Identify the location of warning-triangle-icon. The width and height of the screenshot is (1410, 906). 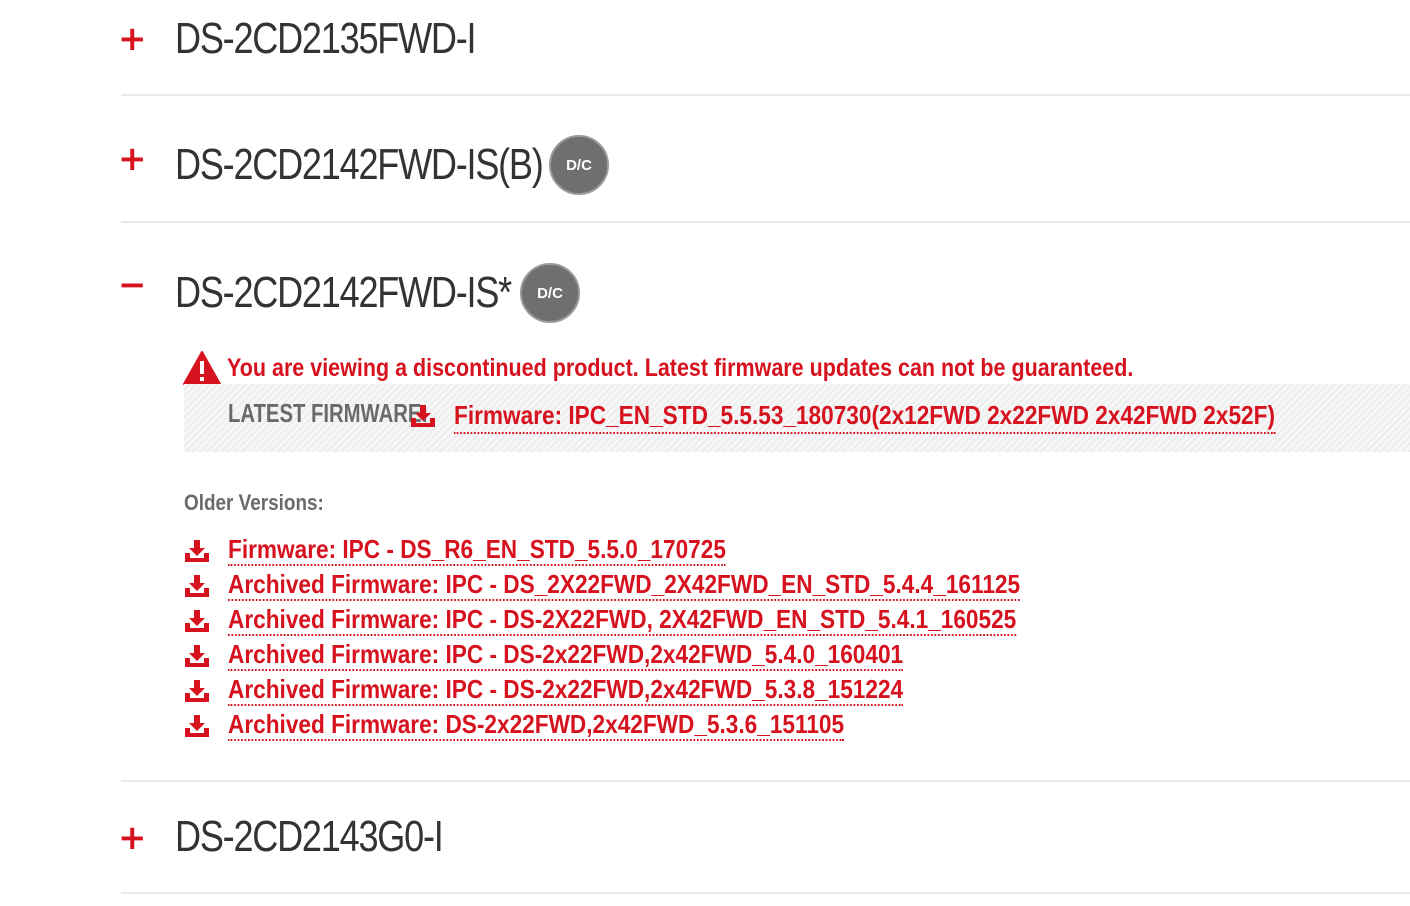
(202, 368).